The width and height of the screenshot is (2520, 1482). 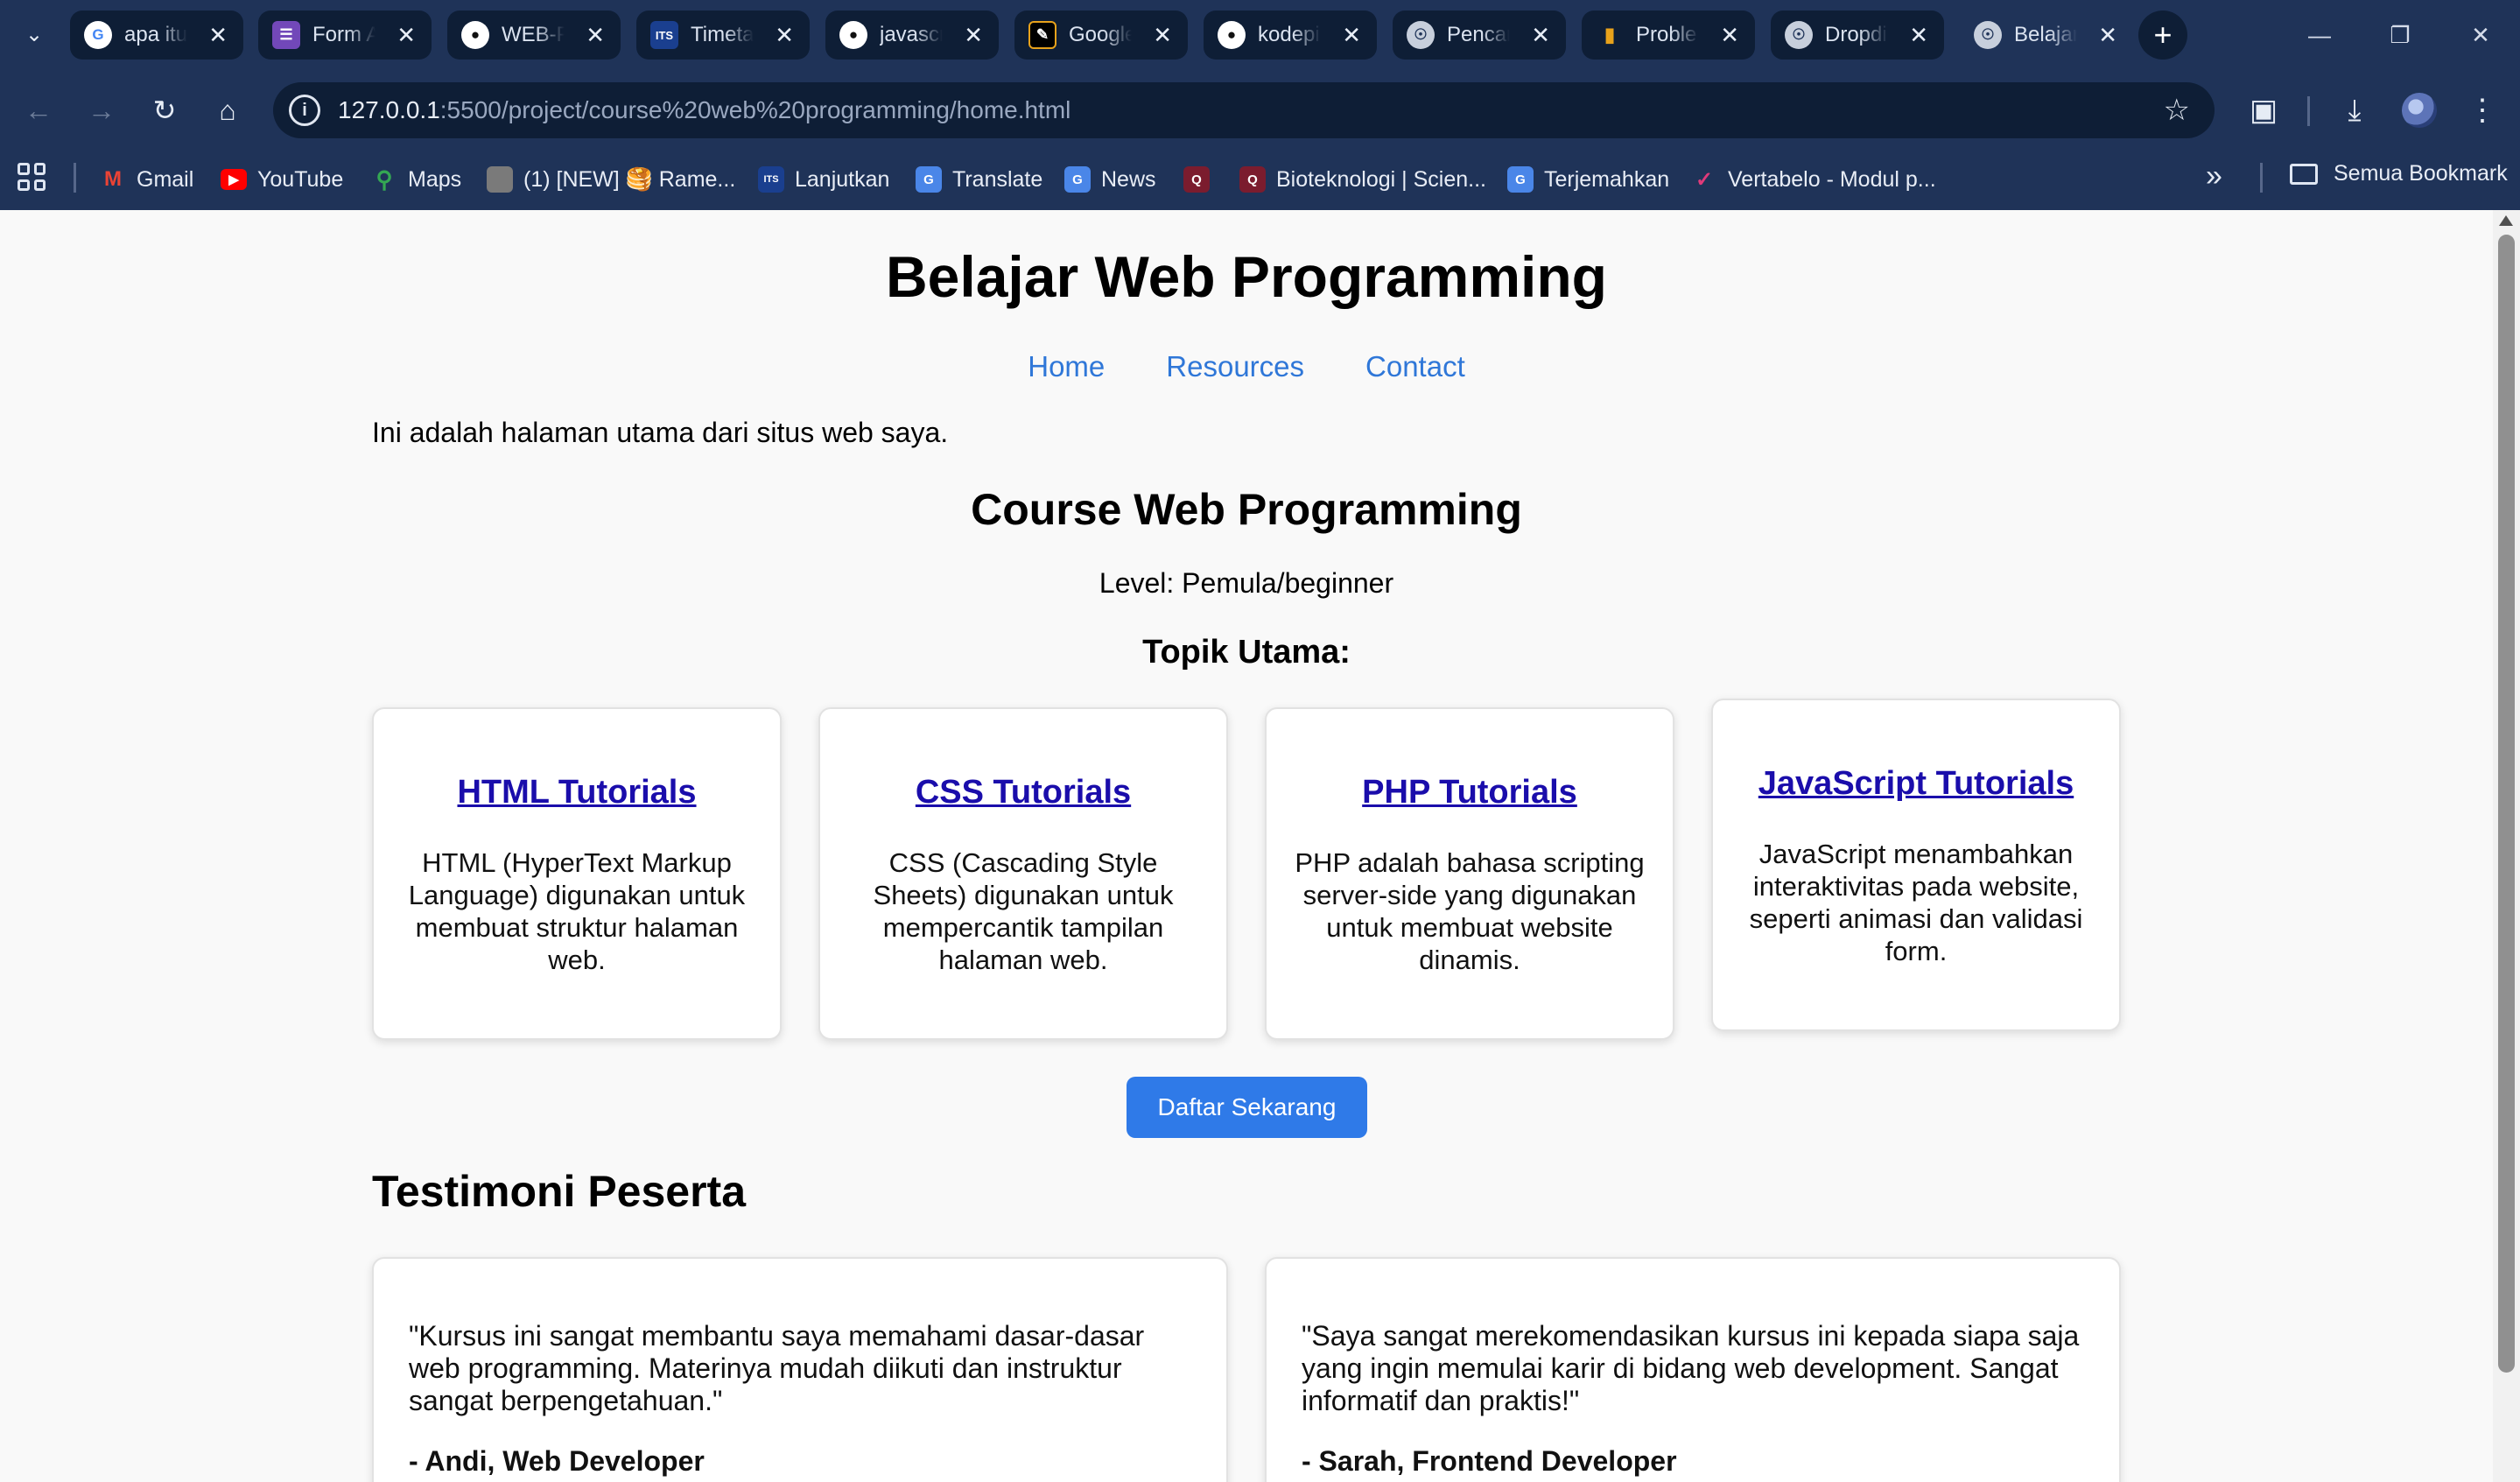 I want to click on close-window-icon: ✕, so click(x=2480, y=35).